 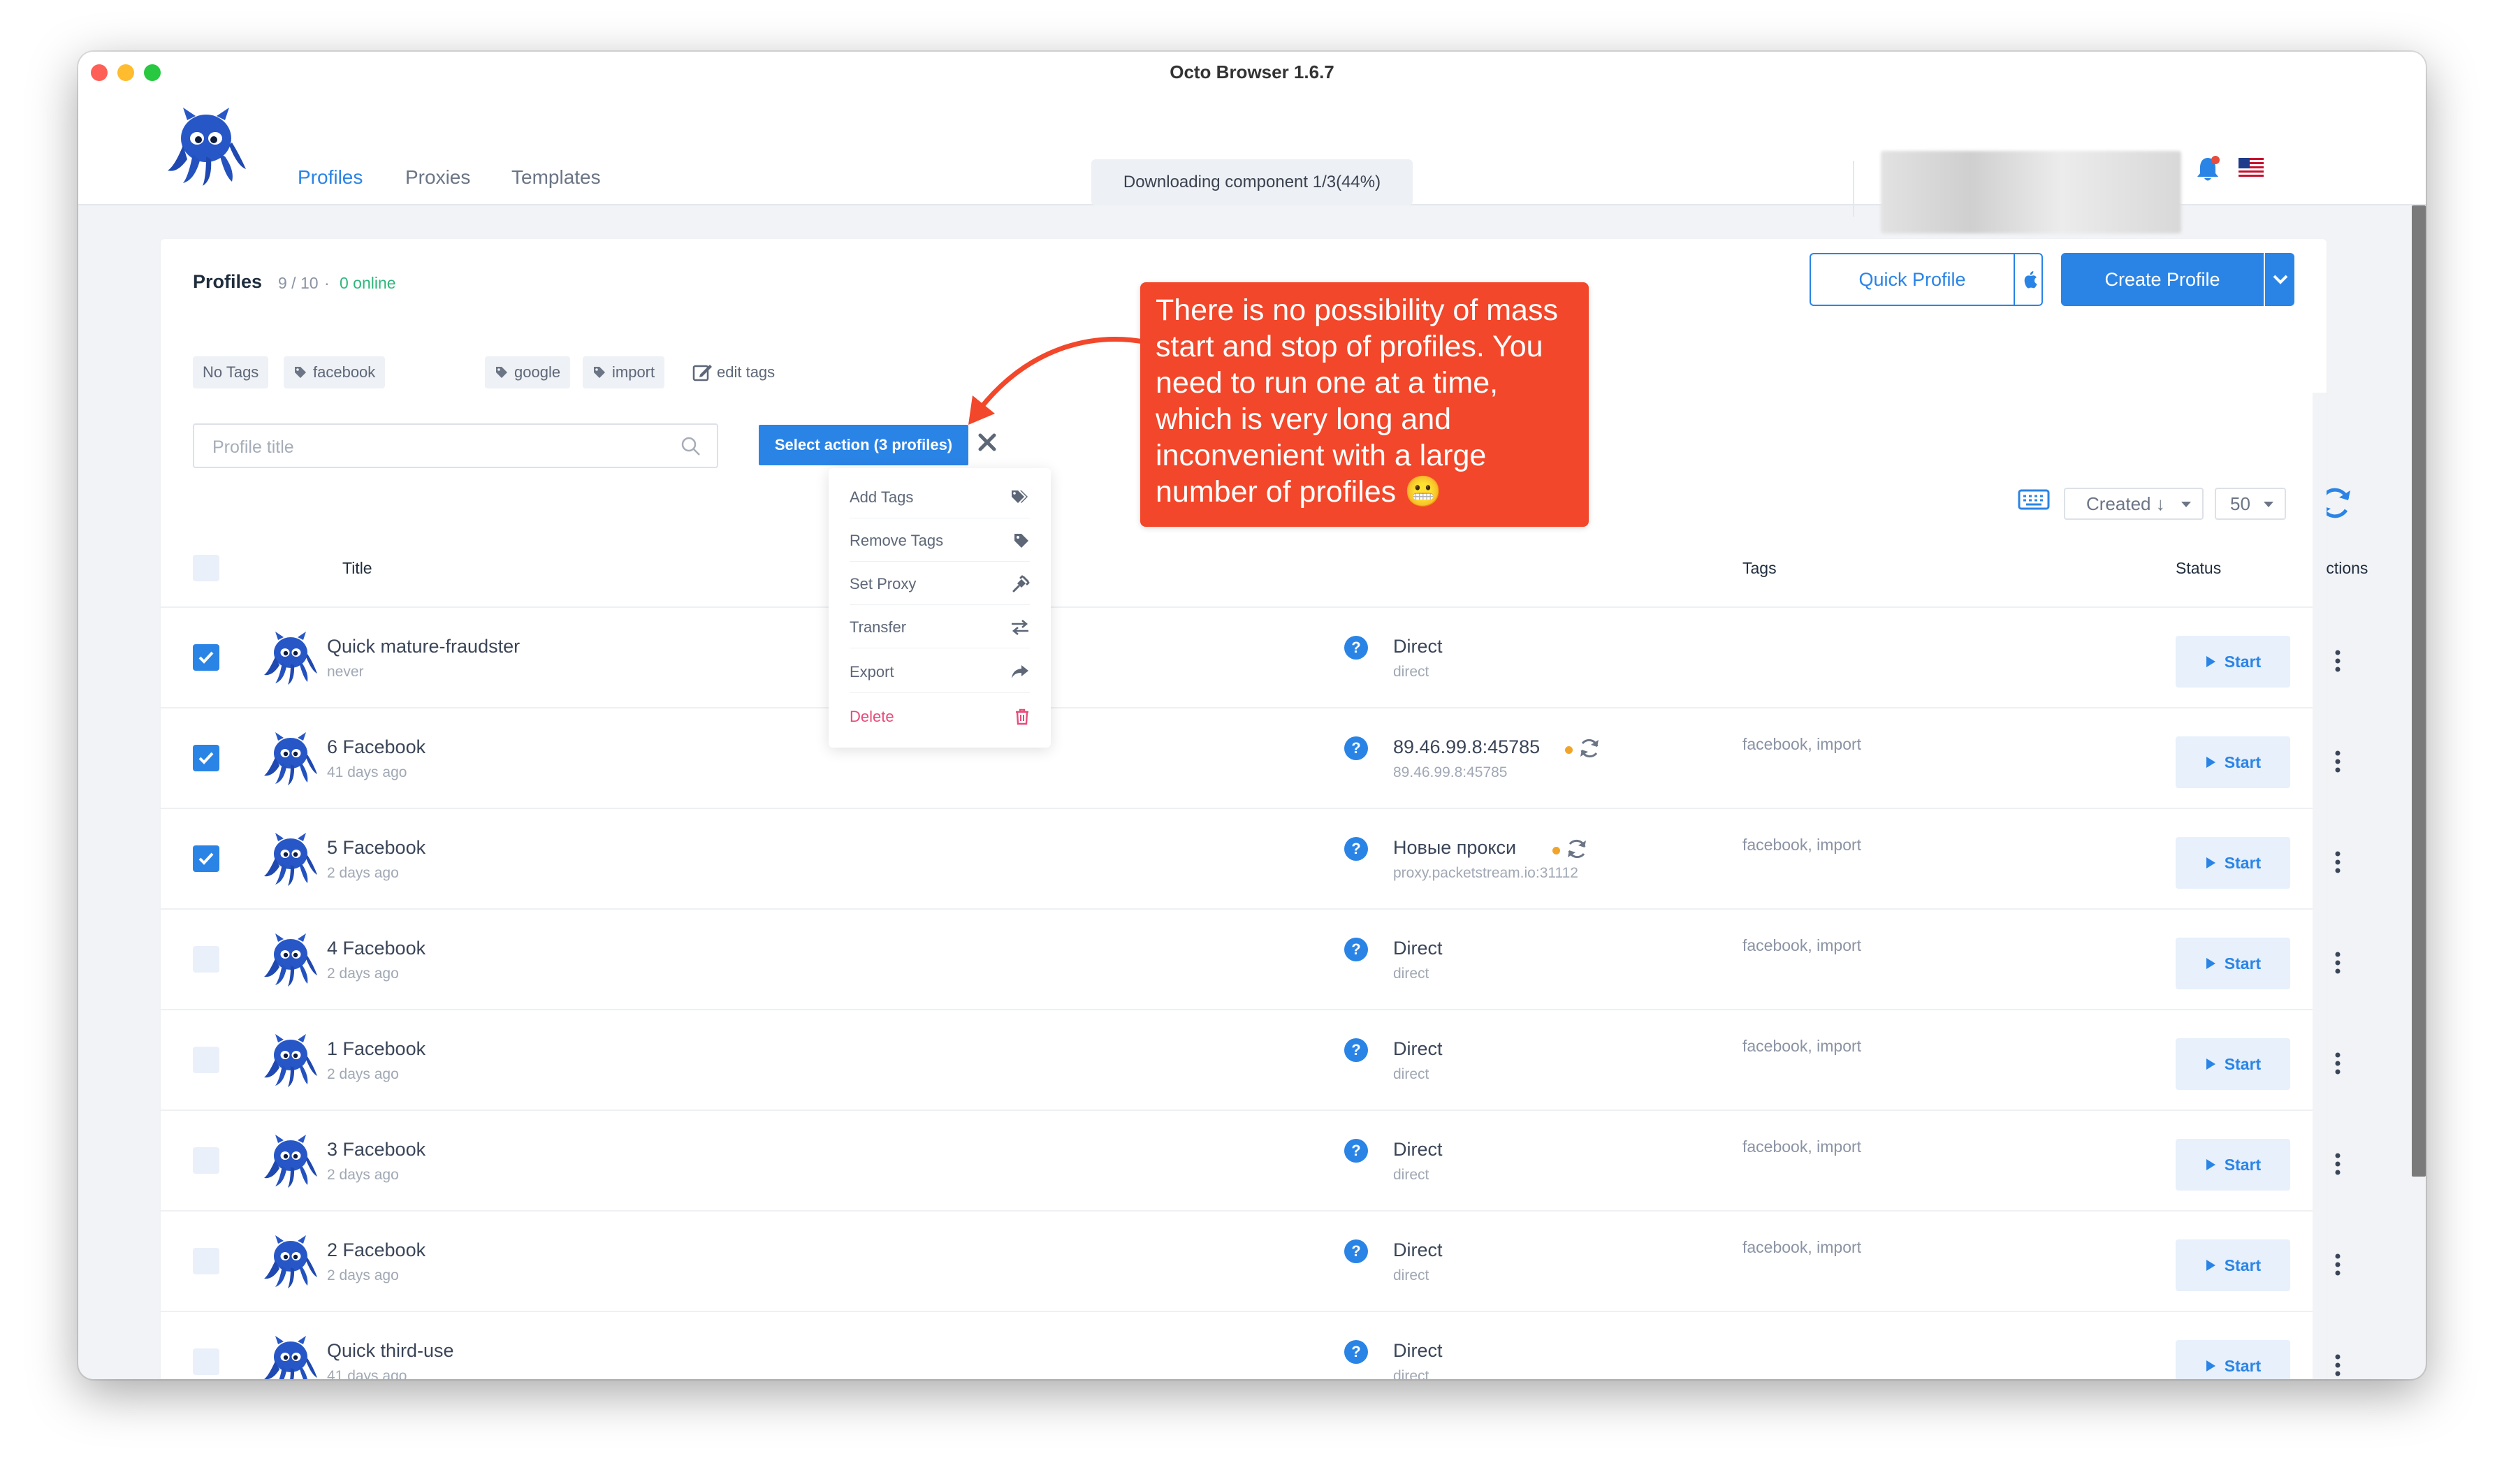 I want to click on profile-name: 3 Facebook, so click(x=376, y=1150).